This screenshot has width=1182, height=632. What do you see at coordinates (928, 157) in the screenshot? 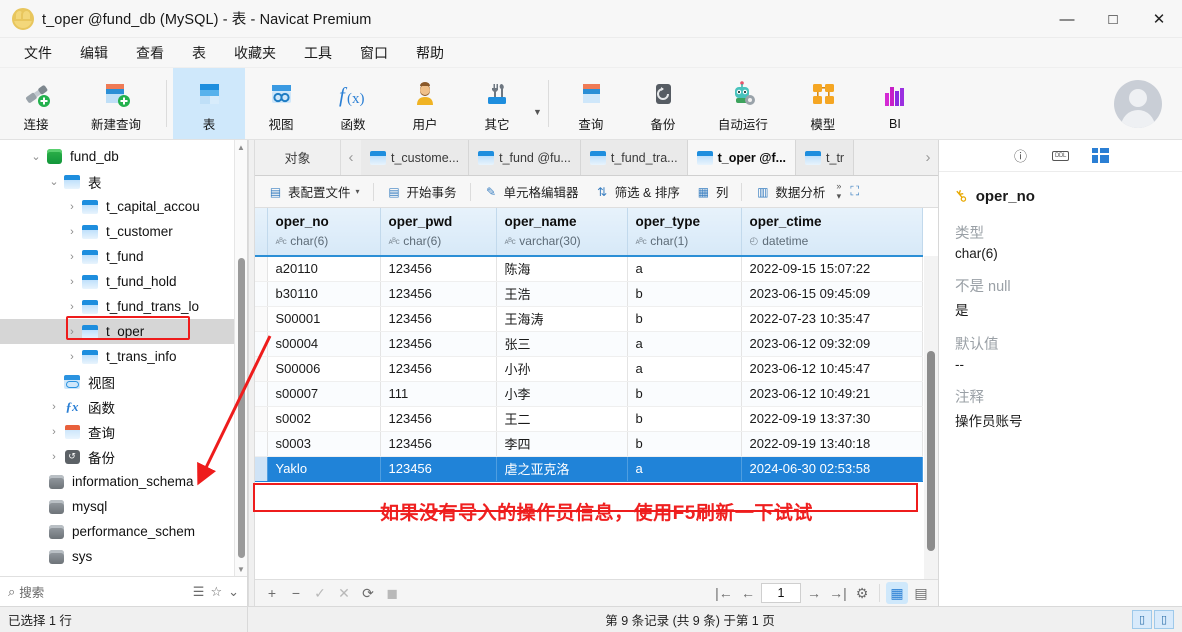
I see `tab-scroll-right-icon: ›` at bounding box center [928, 157].